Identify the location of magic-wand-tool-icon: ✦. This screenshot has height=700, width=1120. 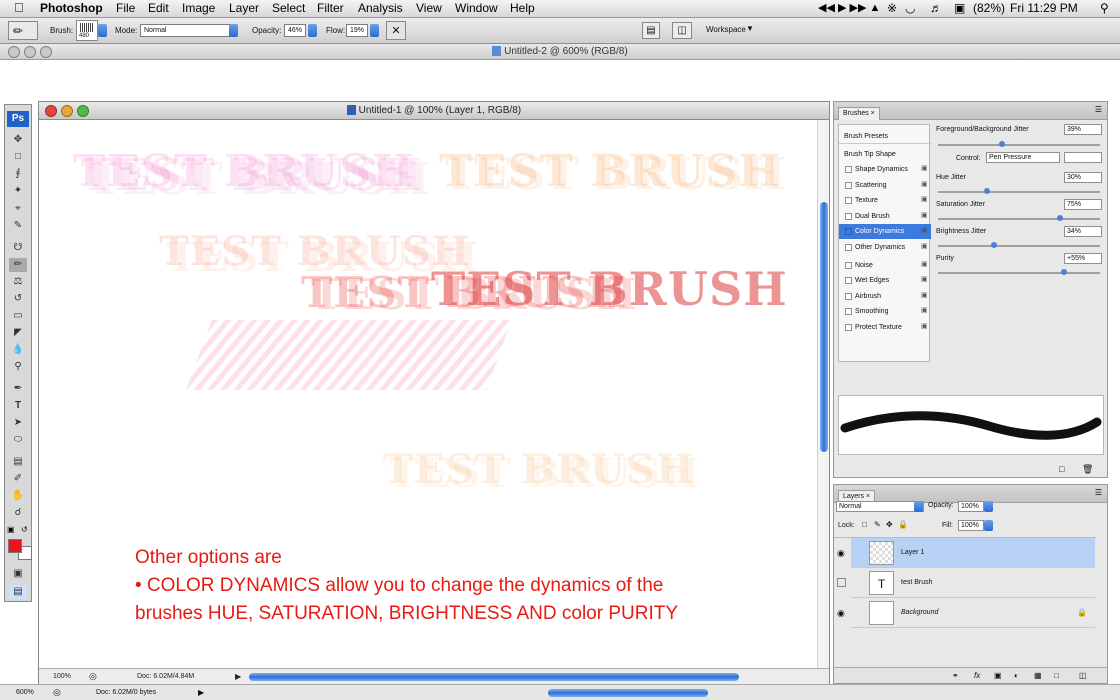
(18, 191).